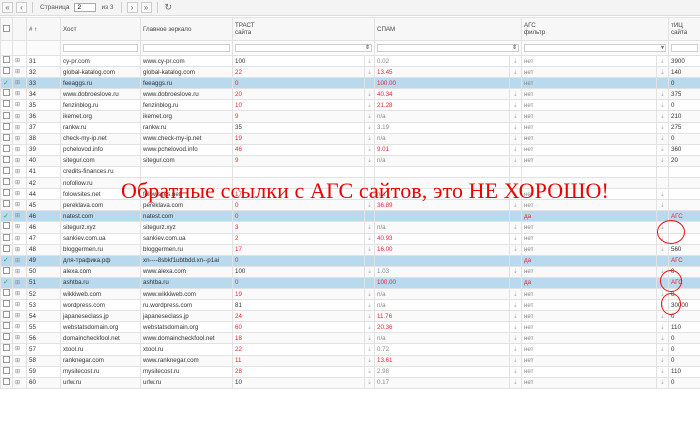 This screenshot has width=700, height=424. I want to click on col-spam: СПАМ, so click(448, 29).